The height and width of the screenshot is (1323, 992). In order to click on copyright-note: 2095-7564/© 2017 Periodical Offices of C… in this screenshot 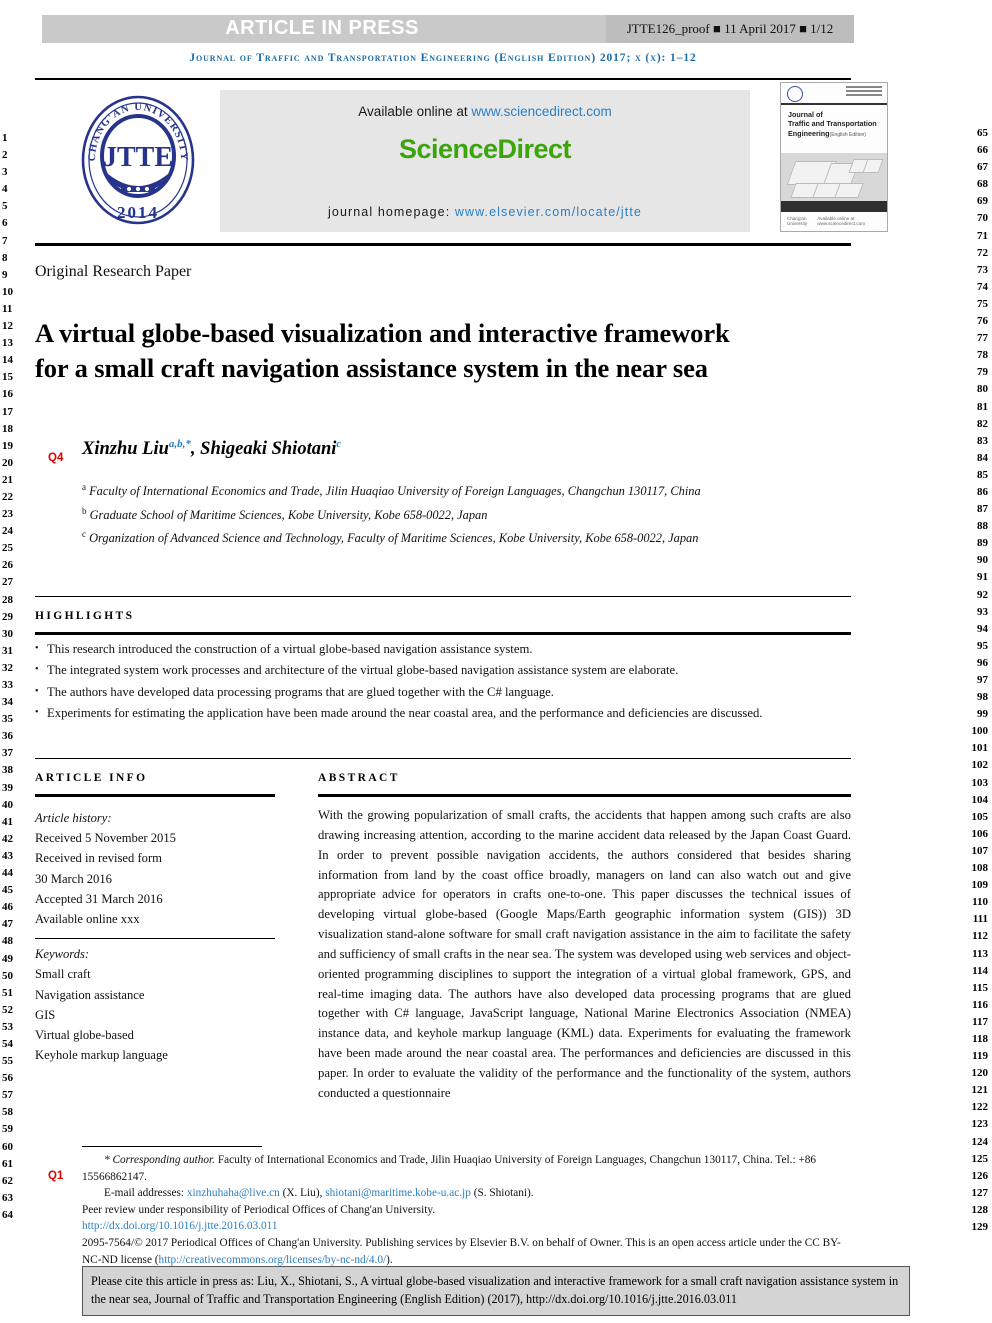, I will do `click(467, 1251)`.